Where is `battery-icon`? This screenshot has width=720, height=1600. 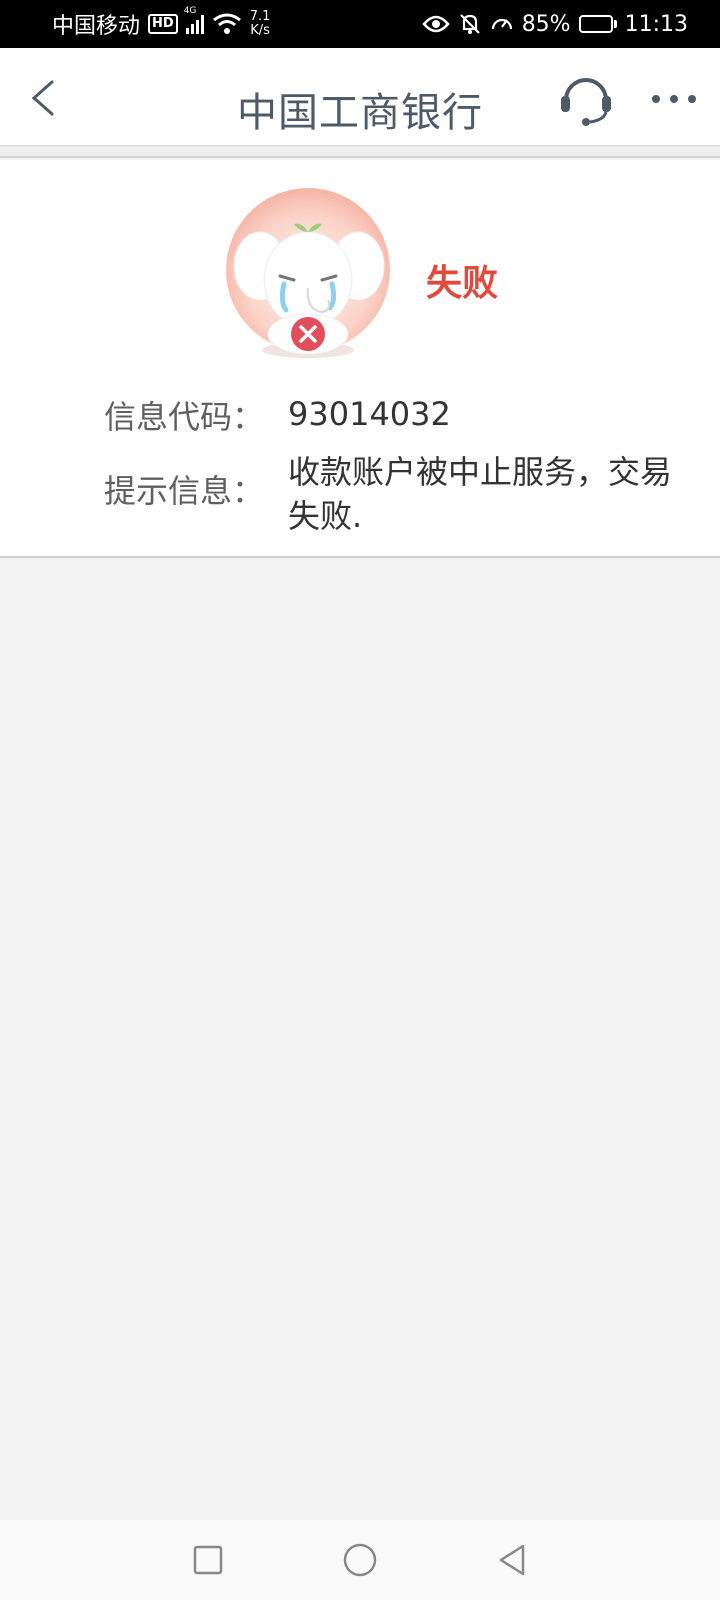
battery-icon is located at coordinates (597, 24).